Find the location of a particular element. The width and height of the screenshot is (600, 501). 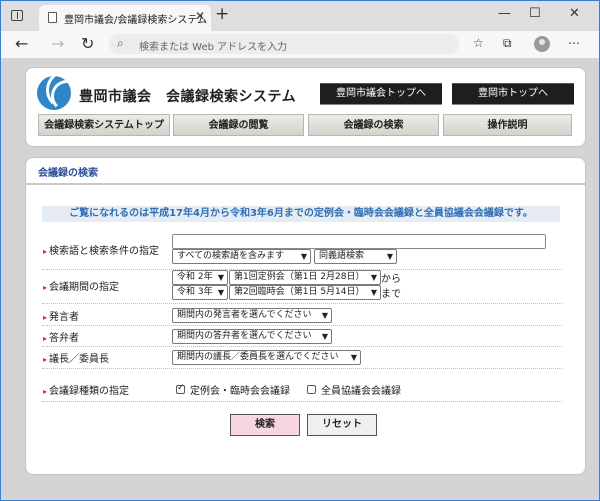

address-toolbar: ← → ↻ ⌕ 検索または Web アドレスを入力 ☆ ⧉ ⋯ is located at coordinates (300, 45).